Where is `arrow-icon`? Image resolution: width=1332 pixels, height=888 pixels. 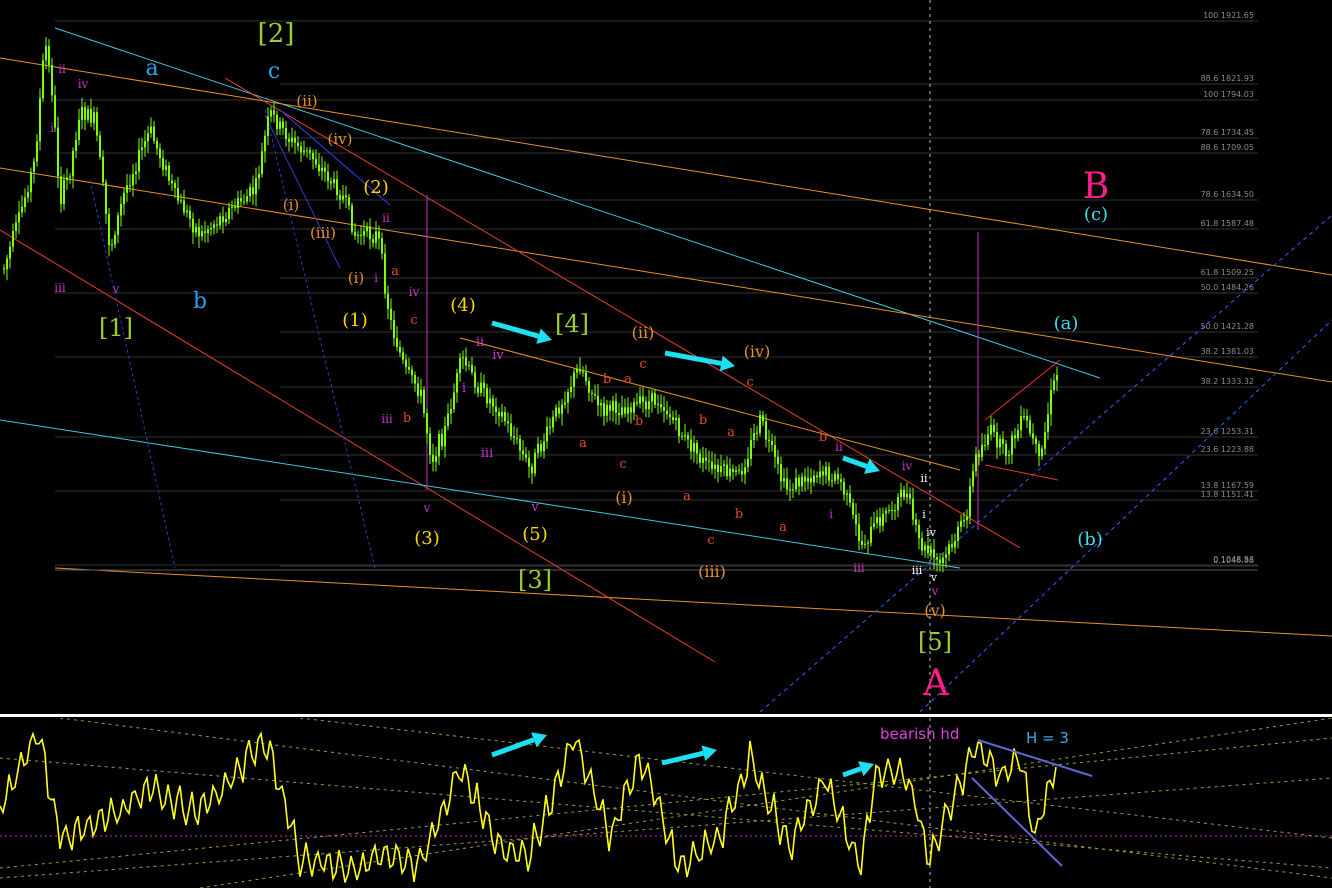
arrow-icon is located at coordinates (861, 464).